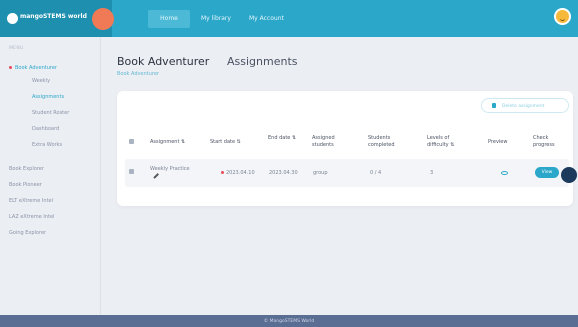  What do you see at coordinates (381, 141) in the screenshot?
I see `col-header-students-completed: Students completed` at bounding box center [381, 141].